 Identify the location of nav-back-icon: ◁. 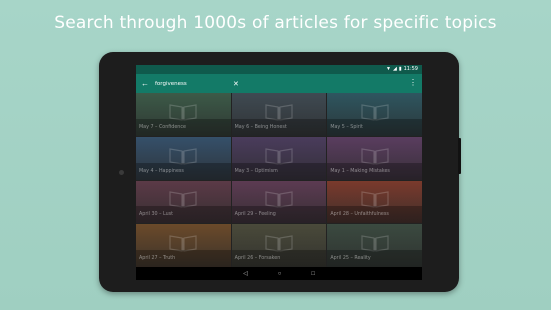
(245, 274).